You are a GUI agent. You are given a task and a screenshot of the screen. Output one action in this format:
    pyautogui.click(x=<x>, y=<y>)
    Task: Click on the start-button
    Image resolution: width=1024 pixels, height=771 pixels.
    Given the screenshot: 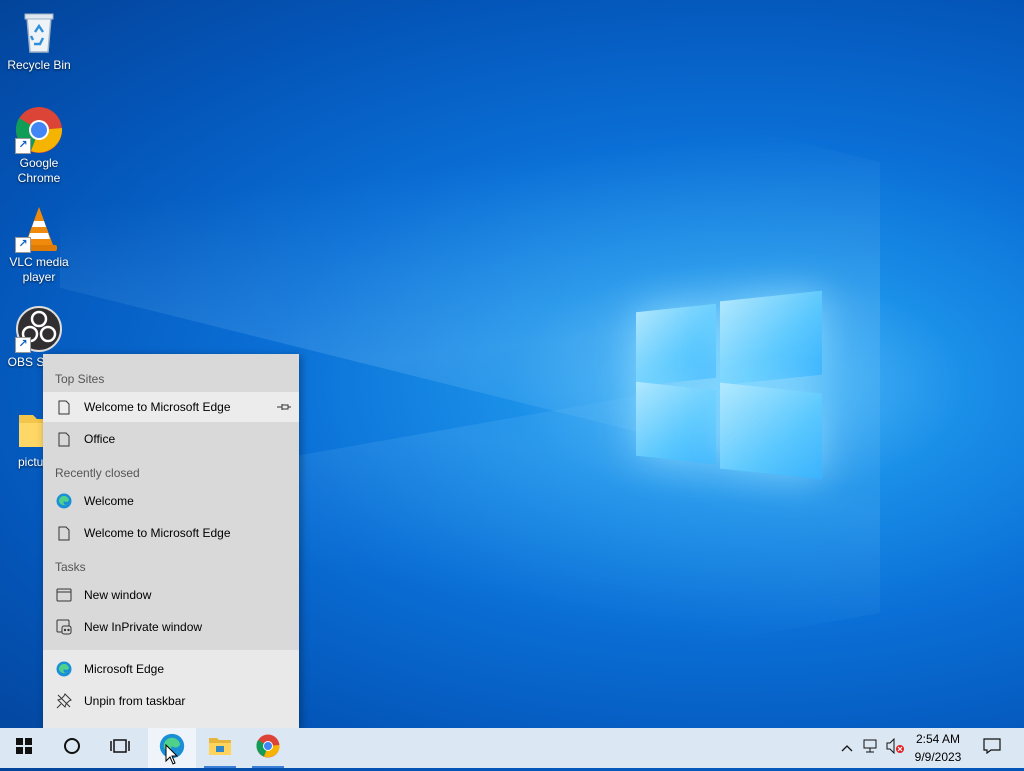 What is the action you would take?
    pyautogui.click(x=24, y=748)
    